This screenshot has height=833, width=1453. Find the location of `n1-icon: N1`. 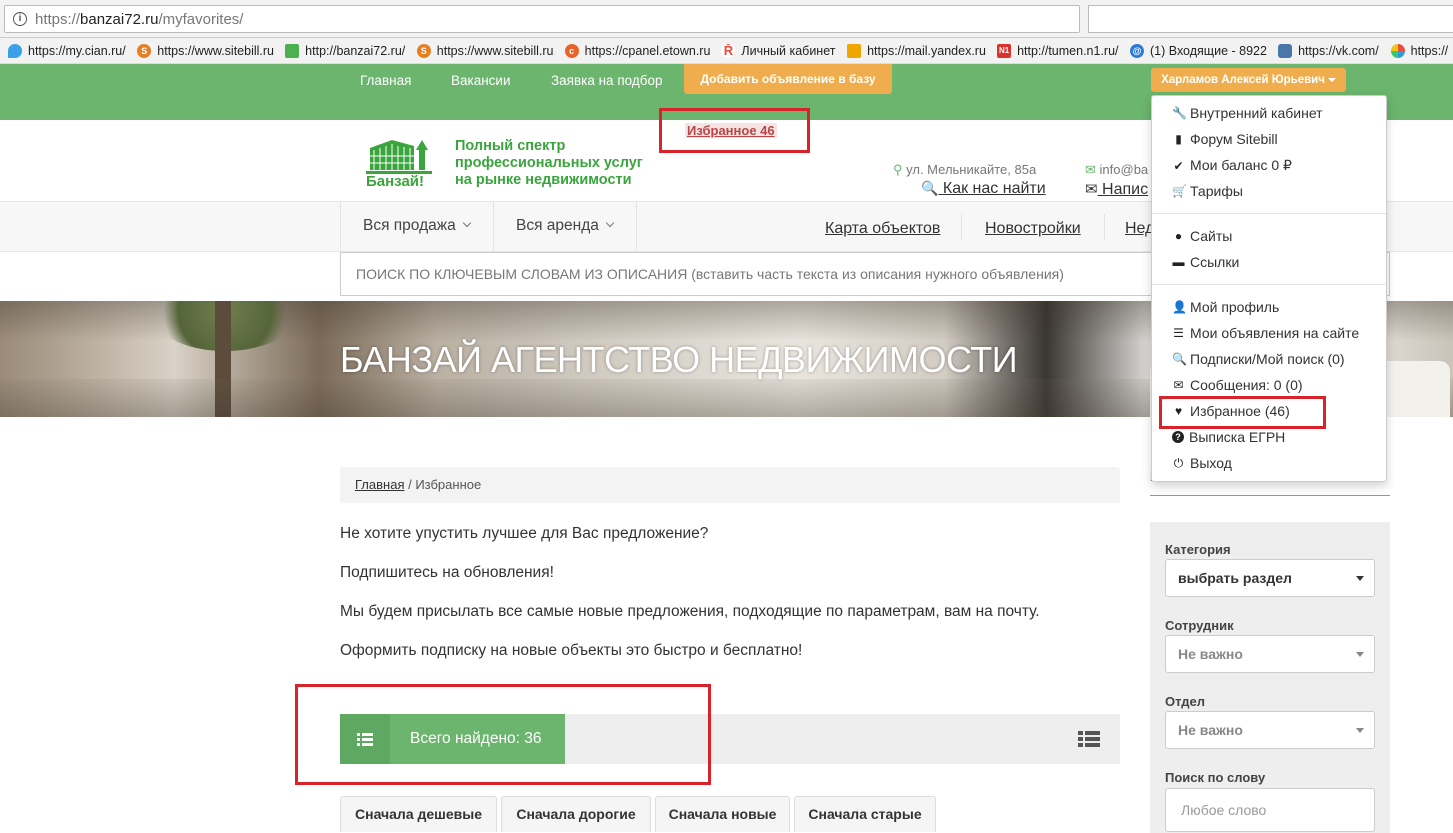

n1-icon: N1 is located at coordinates (1004, 50).